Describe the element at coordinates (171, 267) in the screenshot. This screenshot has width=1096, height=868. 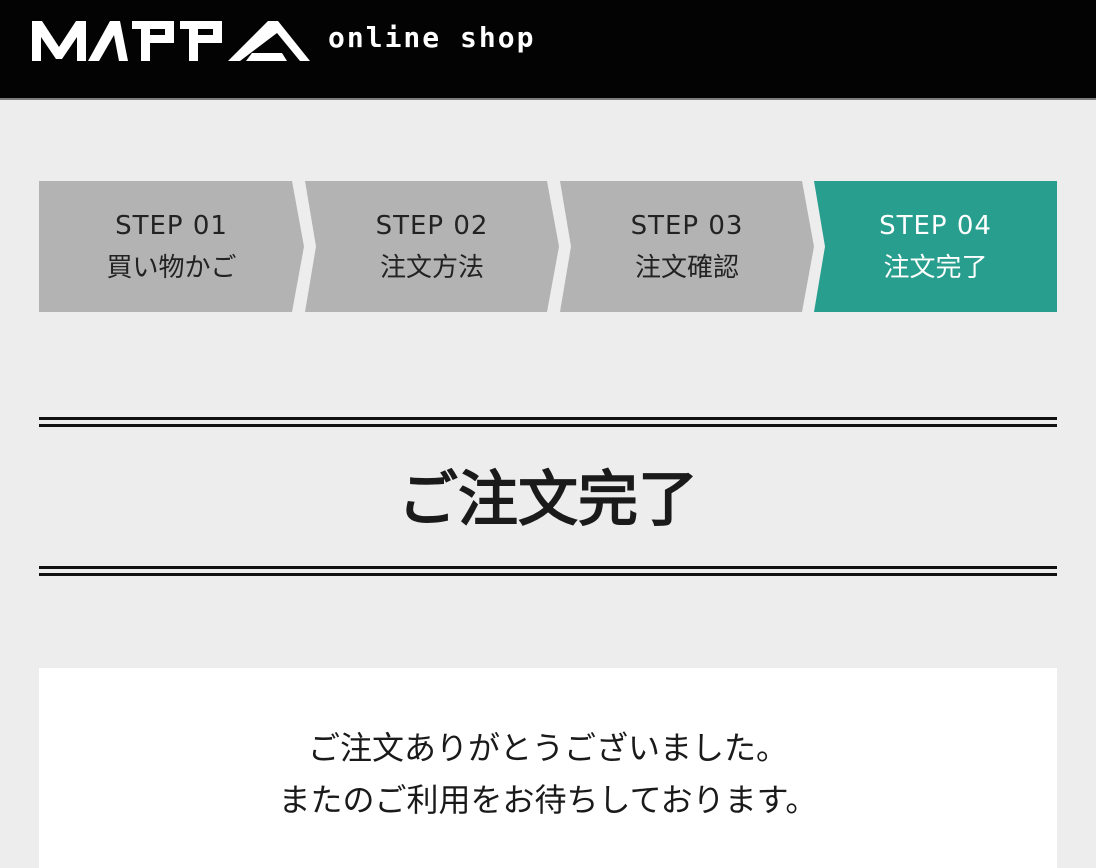
I see `step-01-label: 買い物かご` at that location.